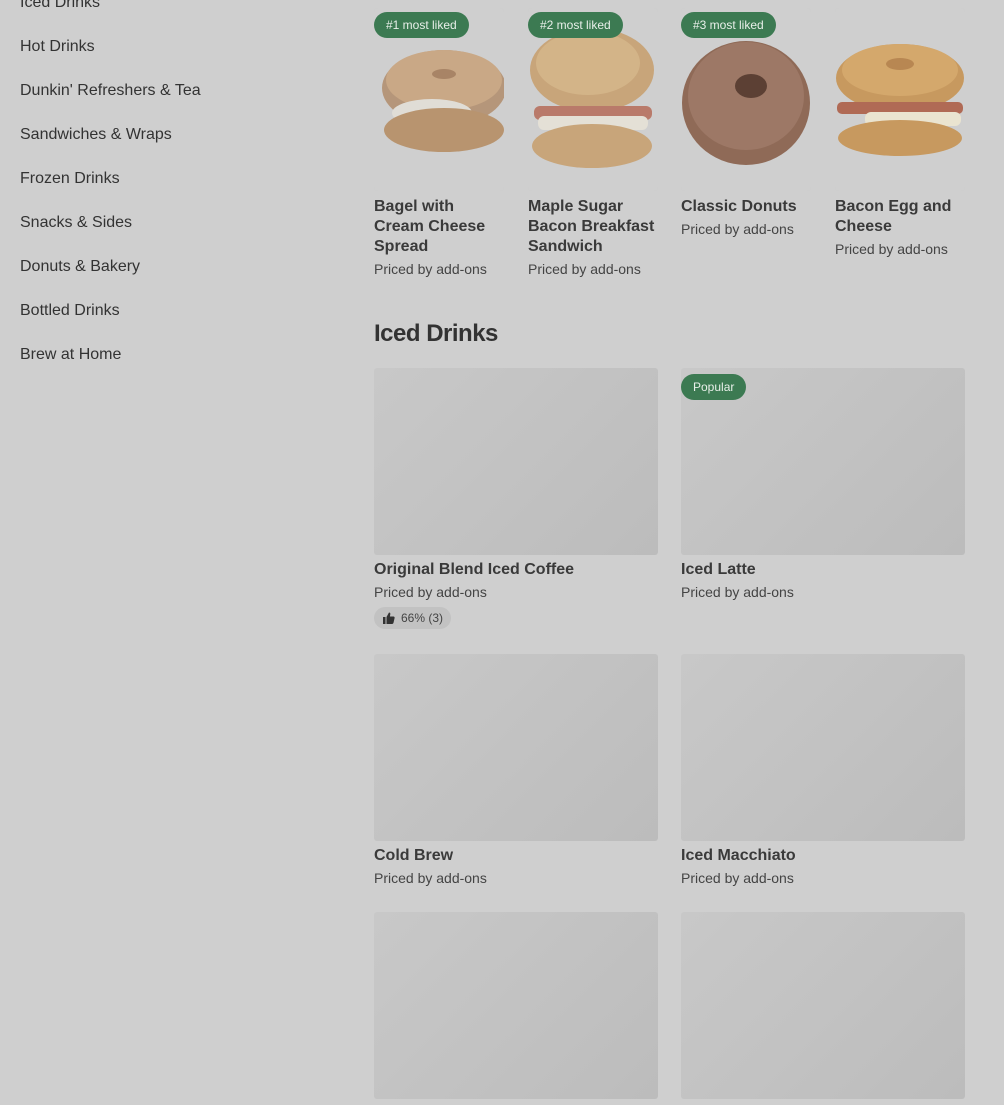 This screenshot has width=1004, height=1105. I want to click on sidebar-item-frozen-drinks: Frozen Drinks, so click(170, 190).